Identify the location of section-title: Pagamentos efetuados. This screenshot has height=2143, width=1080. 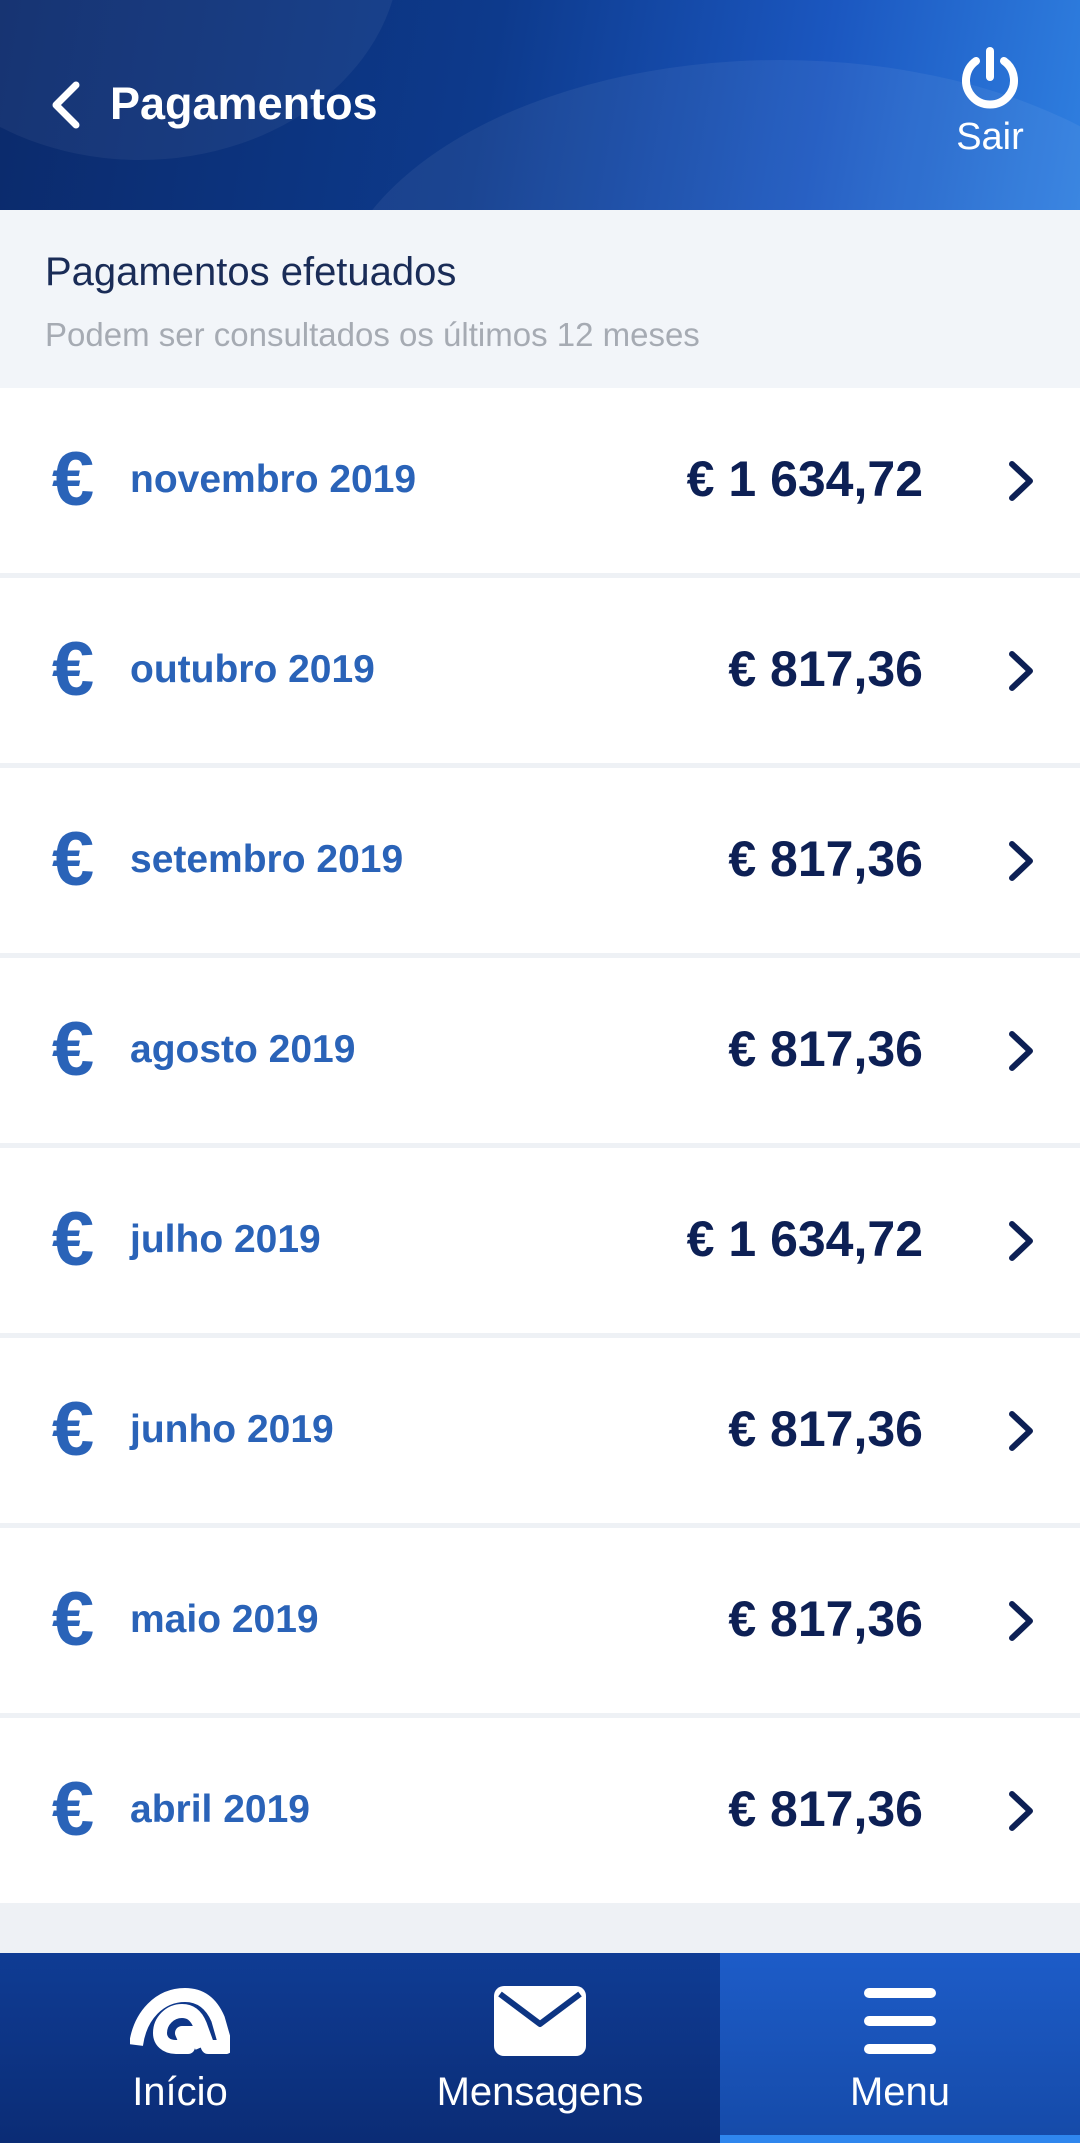
(251, 272).